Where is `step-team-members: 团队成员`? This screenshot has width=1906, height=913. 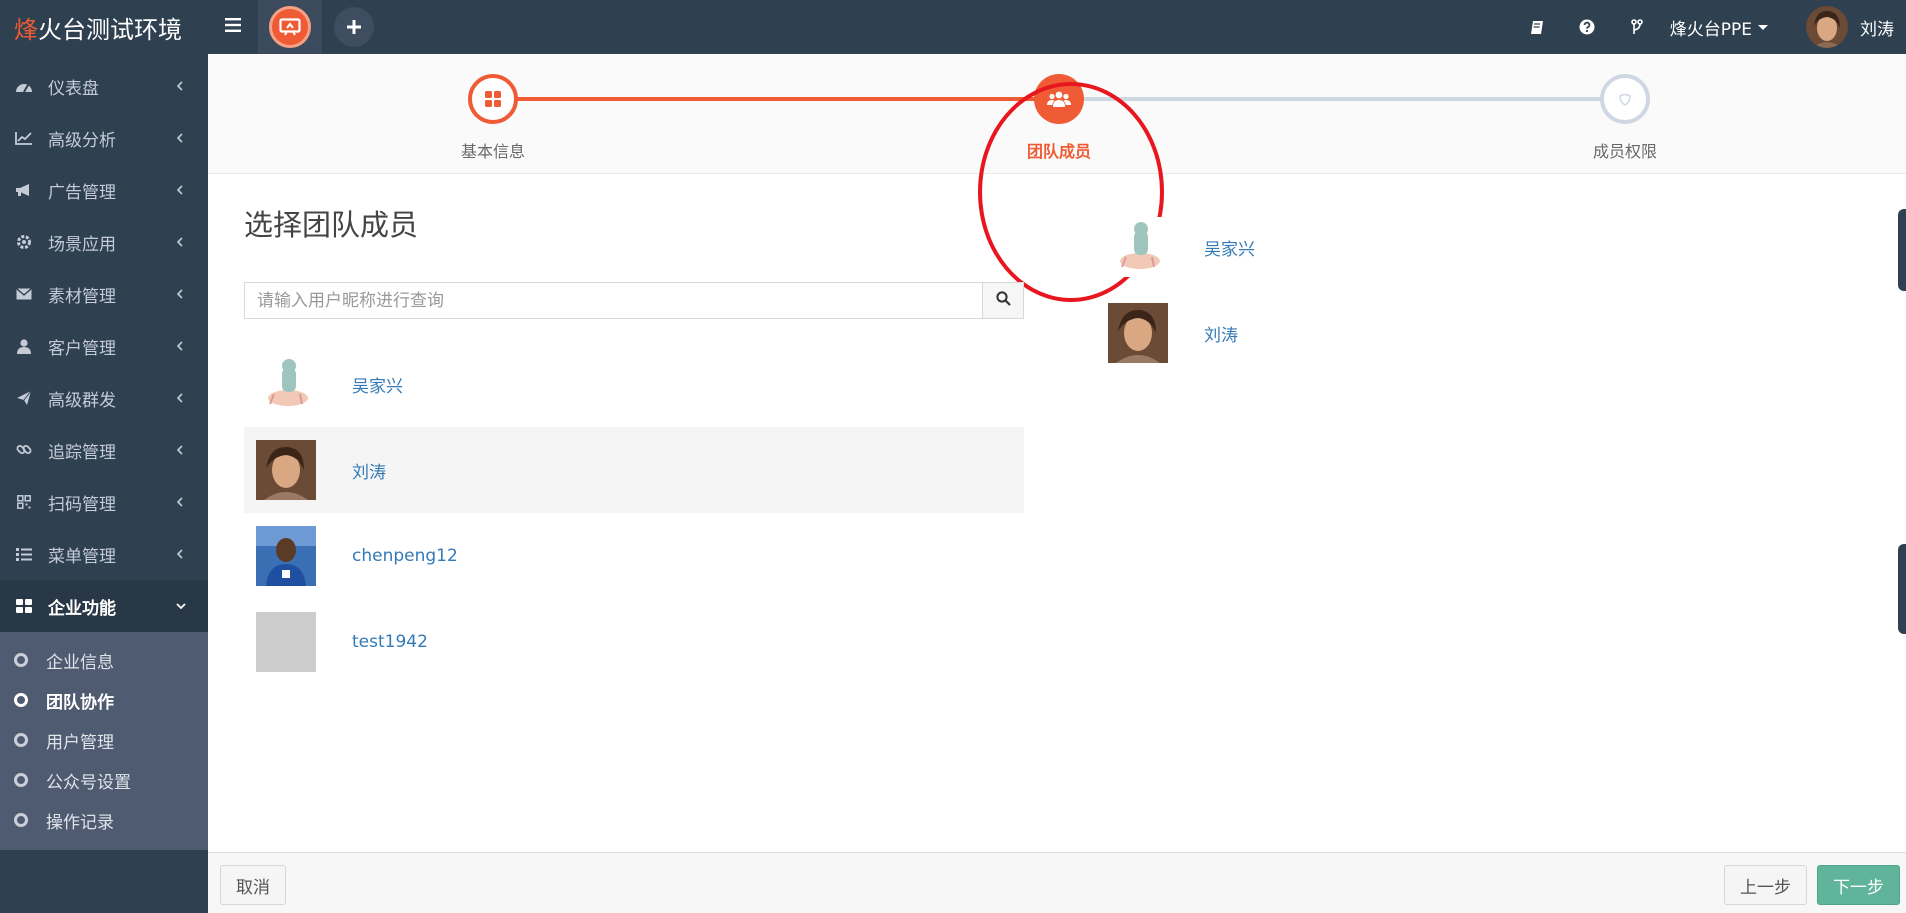
step-team-members: 团队成员 is located at coordinates (1059, 118).